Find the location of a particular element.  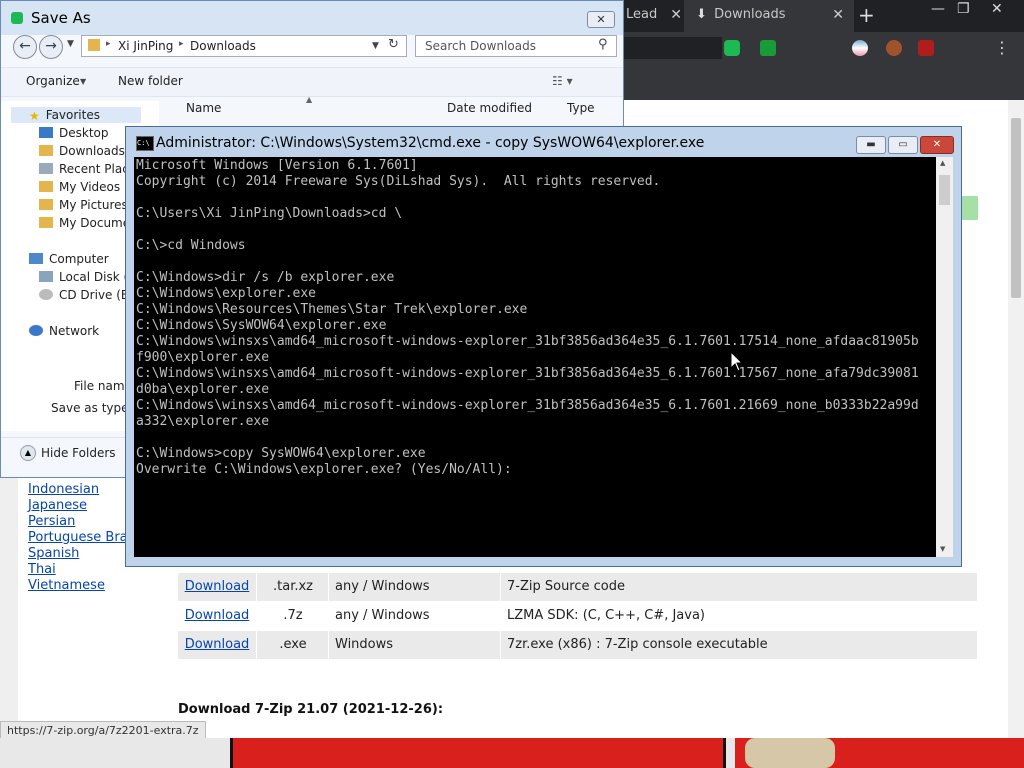

nav-videos: My Videos is located at coordinates (79, 187).